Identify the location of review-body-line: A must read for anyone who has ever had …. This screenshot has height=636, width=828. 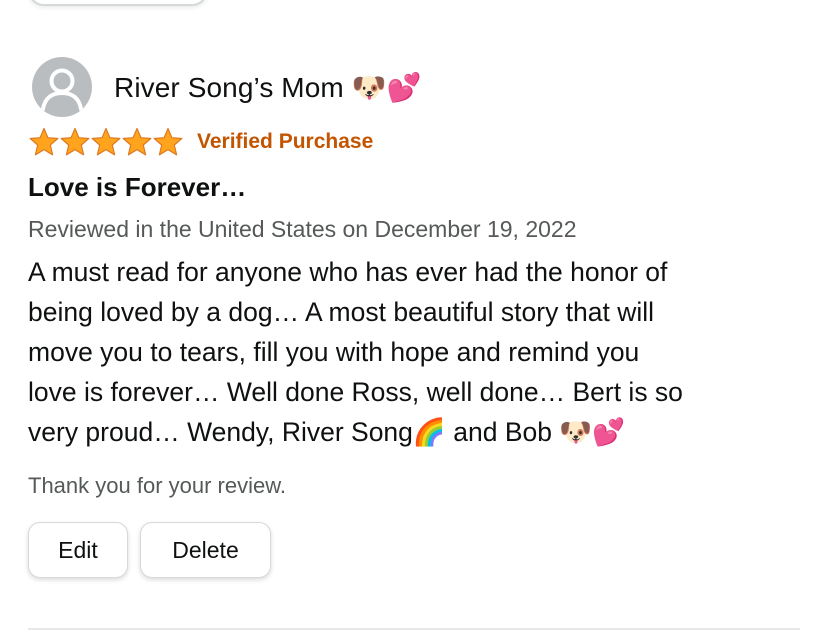
(348, 272).